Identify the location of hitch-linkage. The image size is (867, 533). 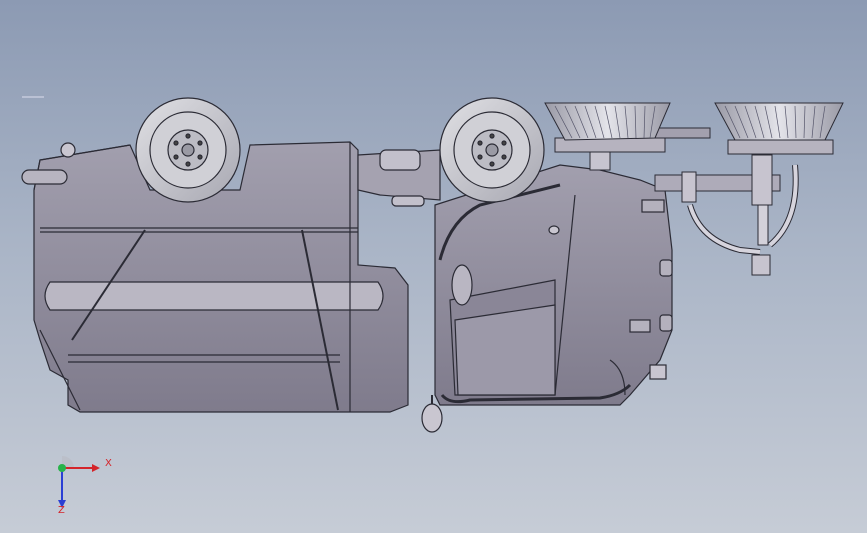
(399, 178).